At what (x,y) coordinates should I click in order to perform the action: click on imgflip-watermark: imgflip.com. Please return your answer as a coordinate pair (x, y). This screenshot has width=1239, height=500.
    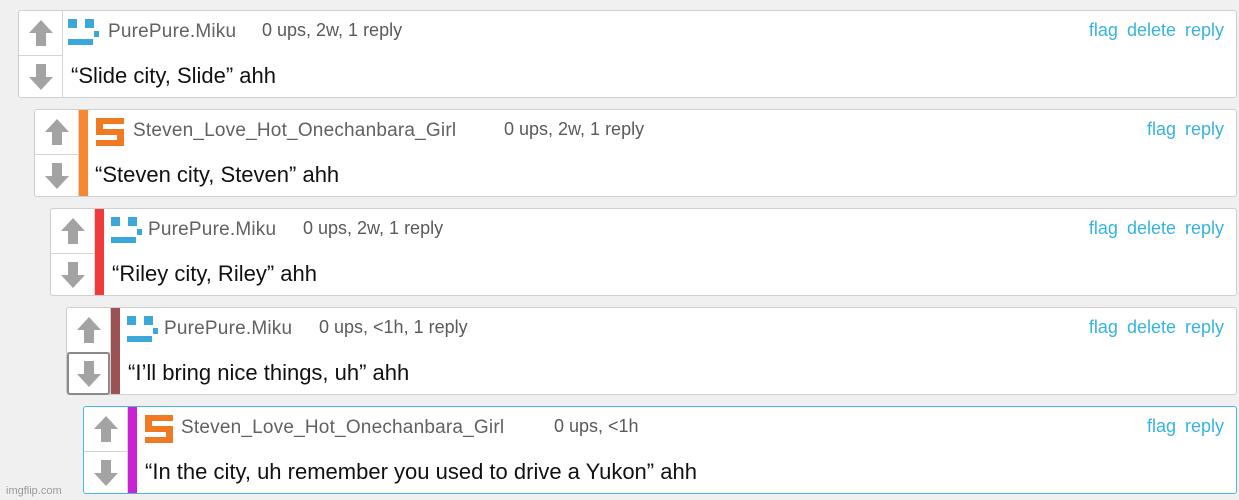
    Looking at the image, I should click on (34, 491).